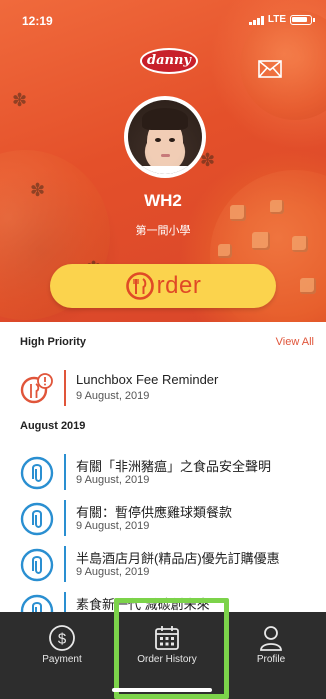  Describe the element at coordinates (36, 388) in the screenshot. I see `alert-food-icon` at that location.